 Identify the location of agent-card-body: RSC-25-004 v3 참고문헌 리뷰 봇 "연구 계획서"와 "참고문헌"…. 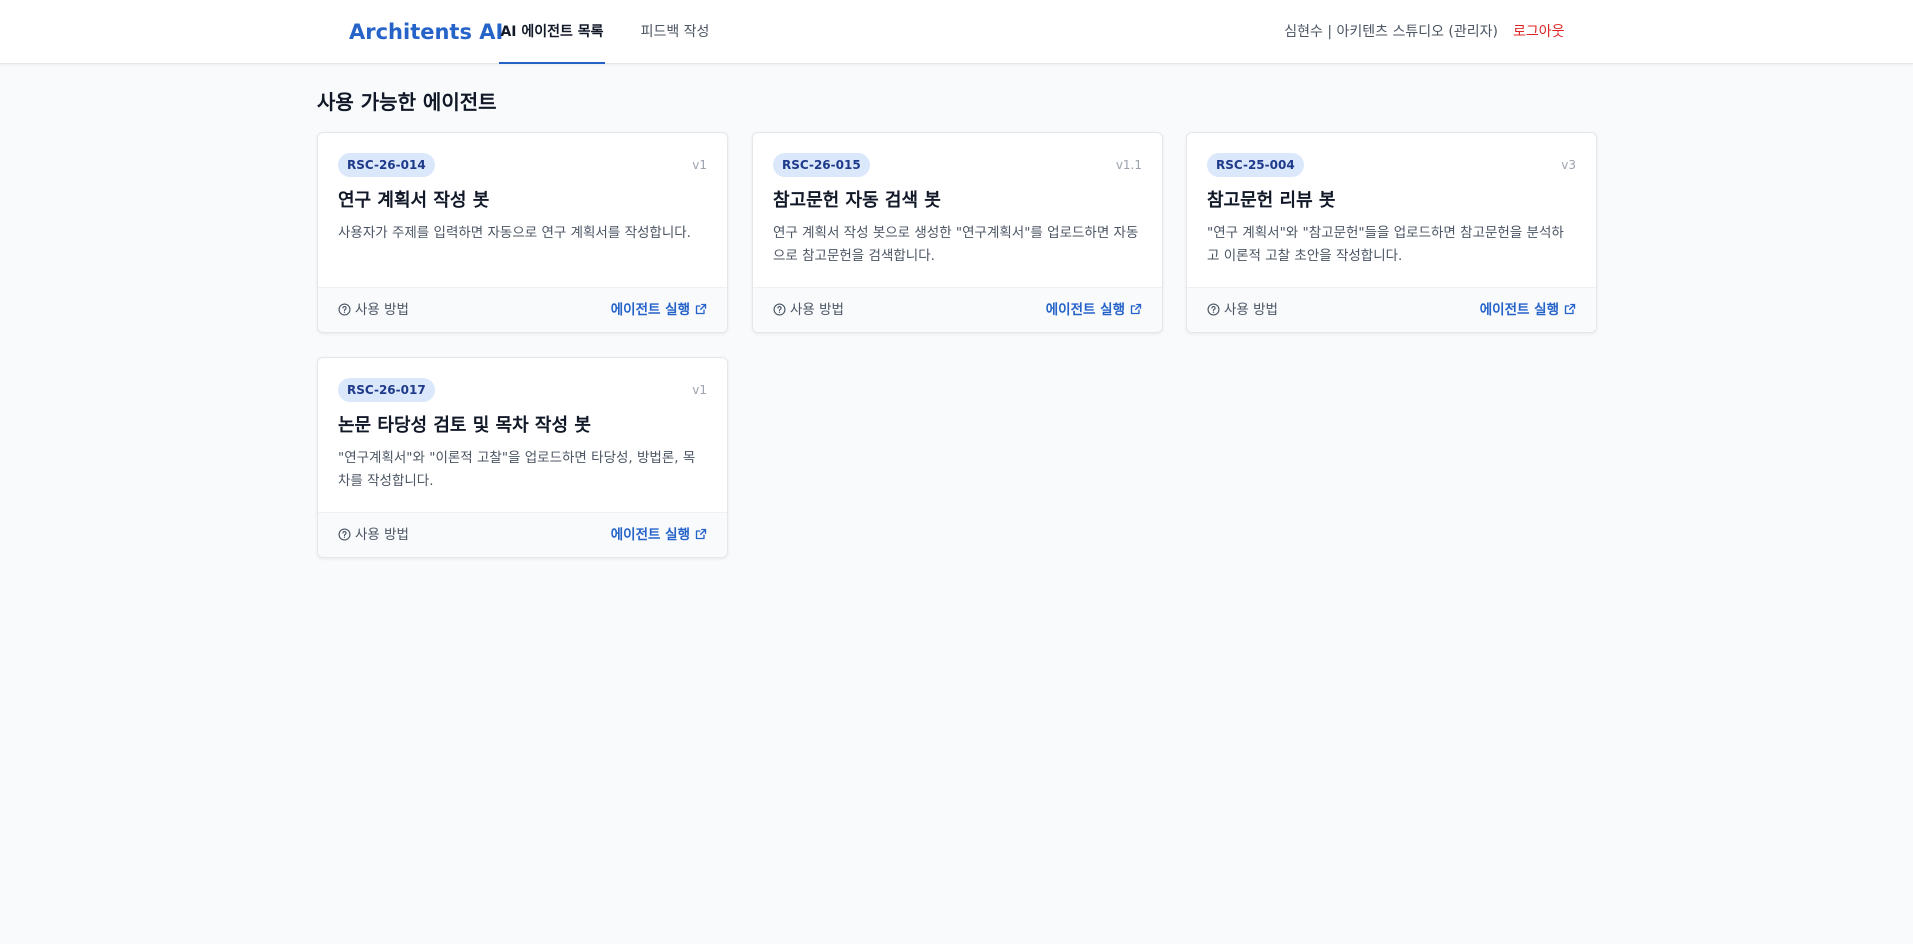
(1391, 210).